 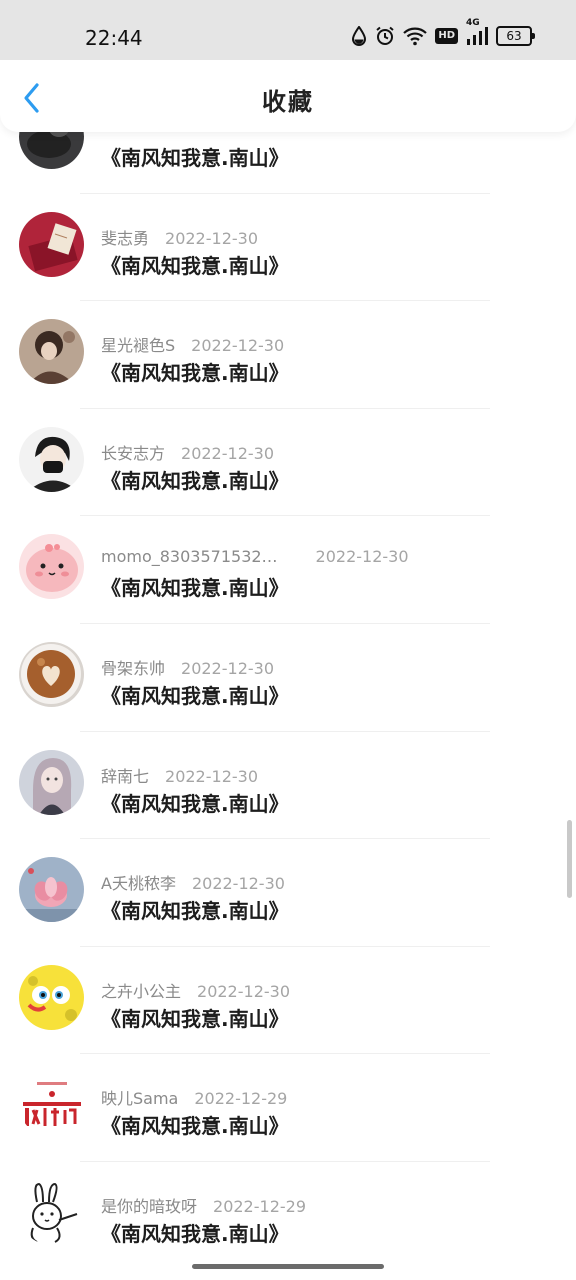 I want to click on scrollbar, so click(x=569, y=859).